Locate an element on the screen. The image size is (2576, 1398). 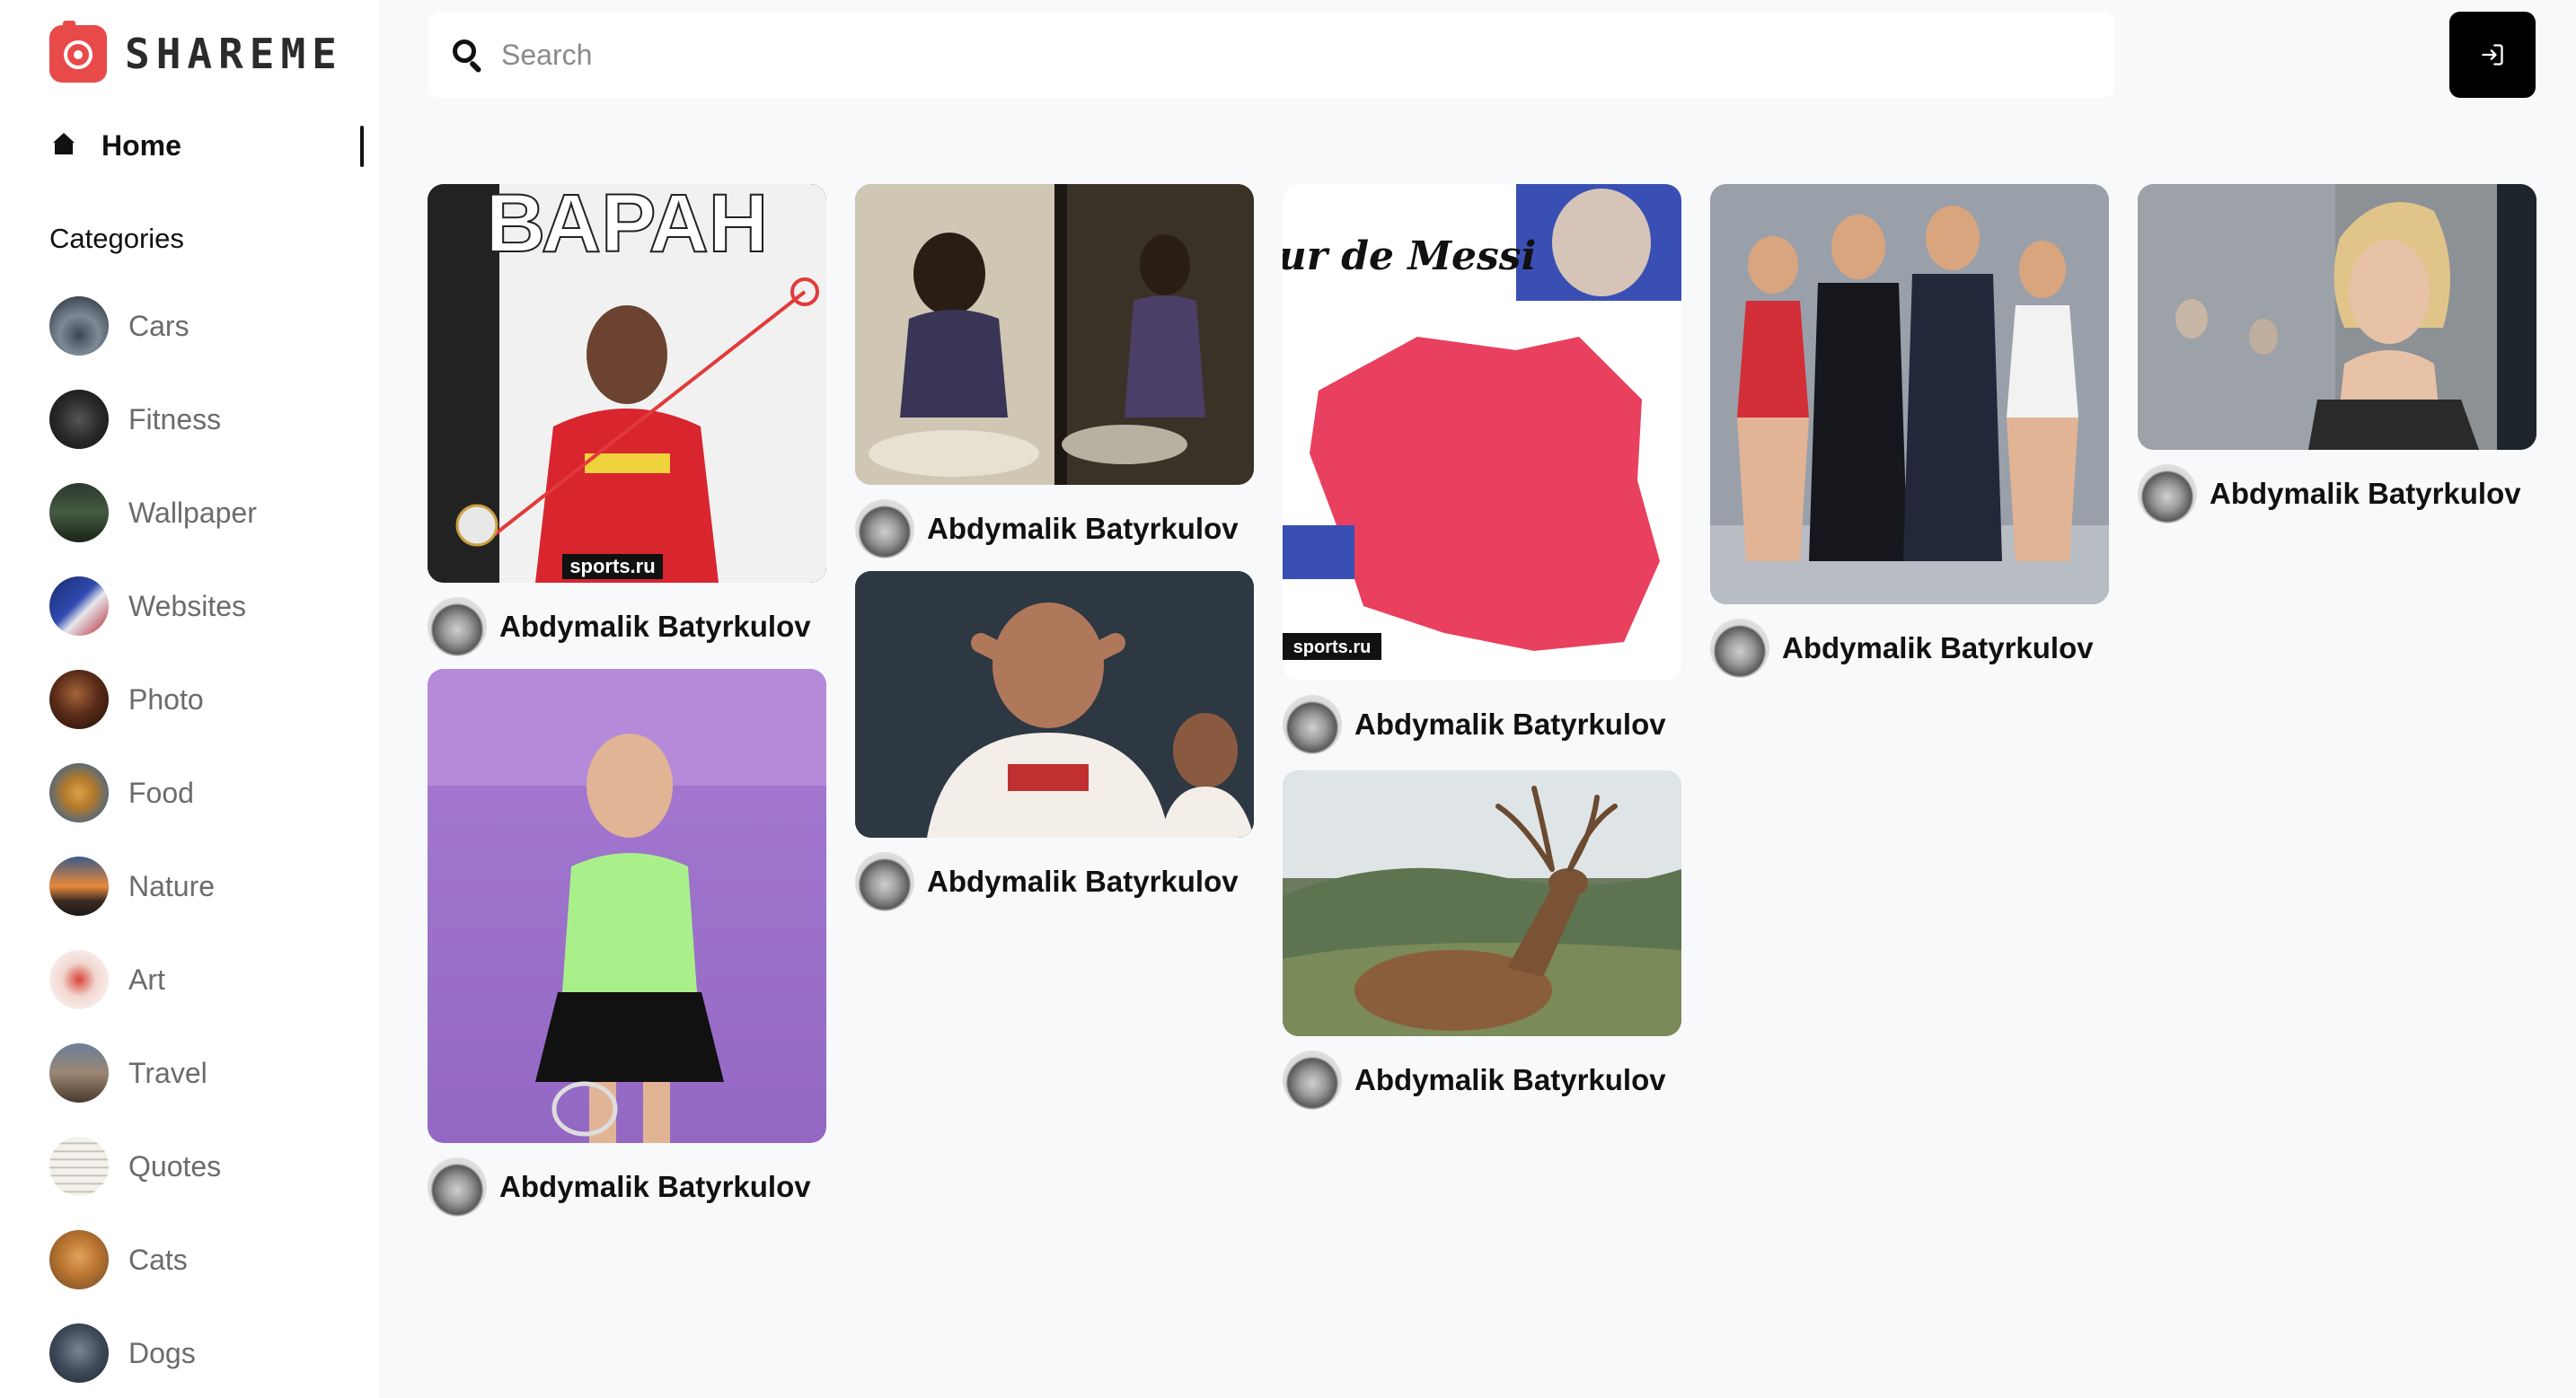
logo: SHAREME is located at coordinates (196, 52).